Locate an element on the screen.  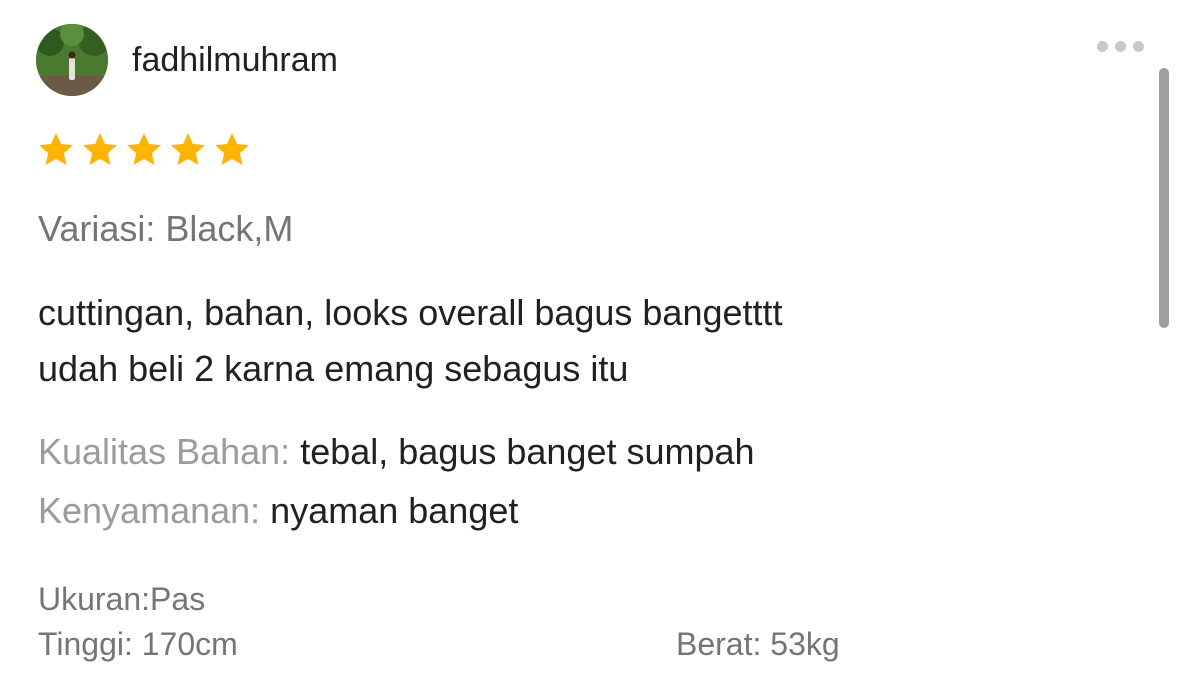
star-rating is located at coordinates (144, 150).